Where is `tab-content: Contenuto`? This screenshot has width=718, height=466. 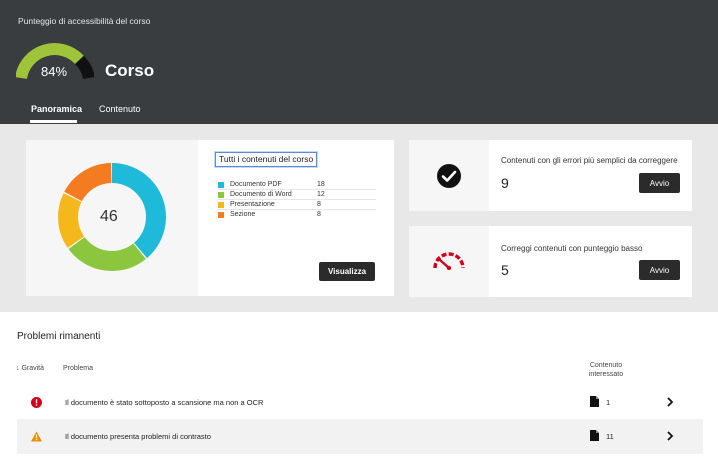
tab-content: Contenuto is located at coordinates (120, 109).